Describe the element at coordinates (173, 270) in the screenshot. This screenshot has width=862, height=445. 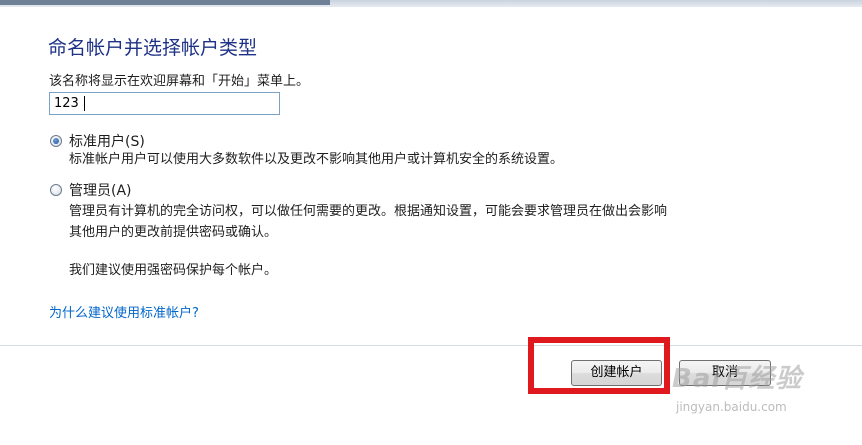
I see `password-advice: 我们建议使用强密码保护每个帐户。` at that location.